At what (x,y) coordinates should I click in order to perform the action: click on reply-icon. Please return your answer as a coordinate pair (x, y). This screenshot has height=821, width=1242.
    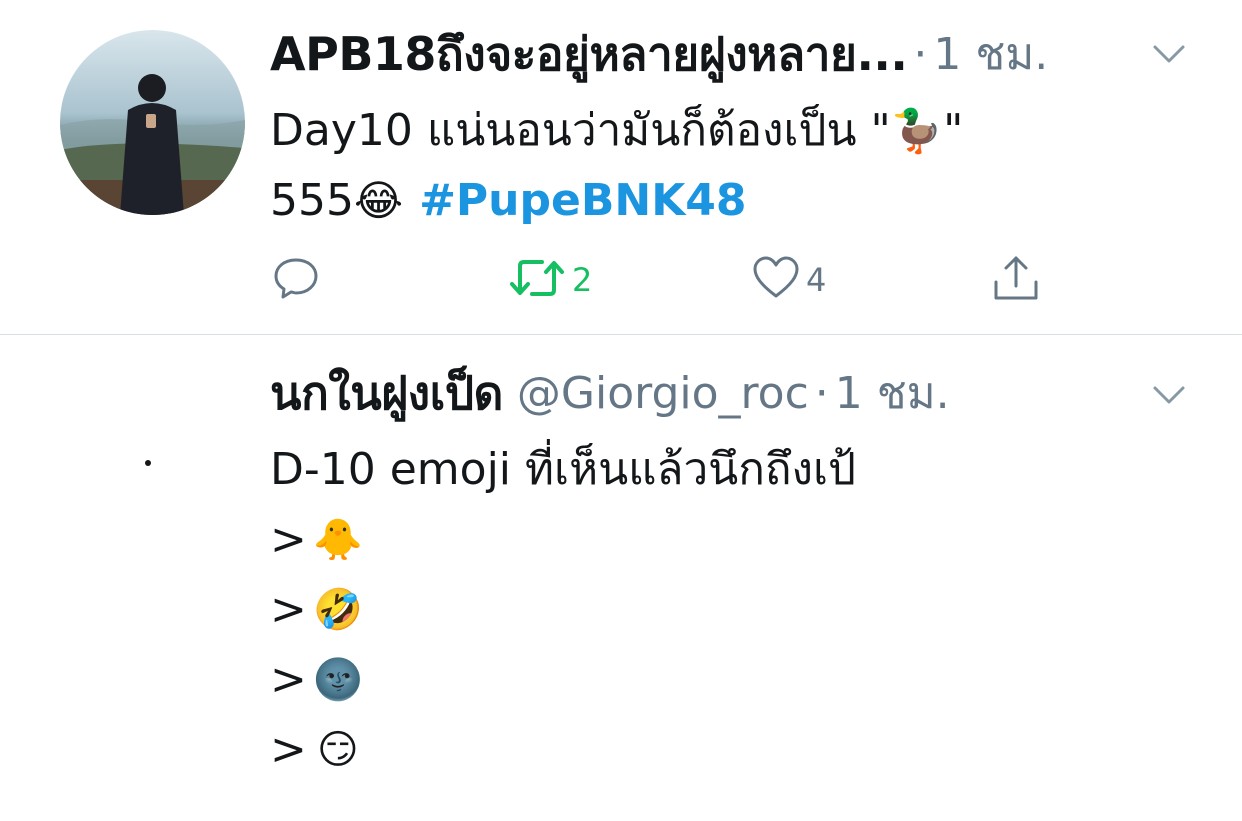
    Looking at the image, I should click on (296, 280).